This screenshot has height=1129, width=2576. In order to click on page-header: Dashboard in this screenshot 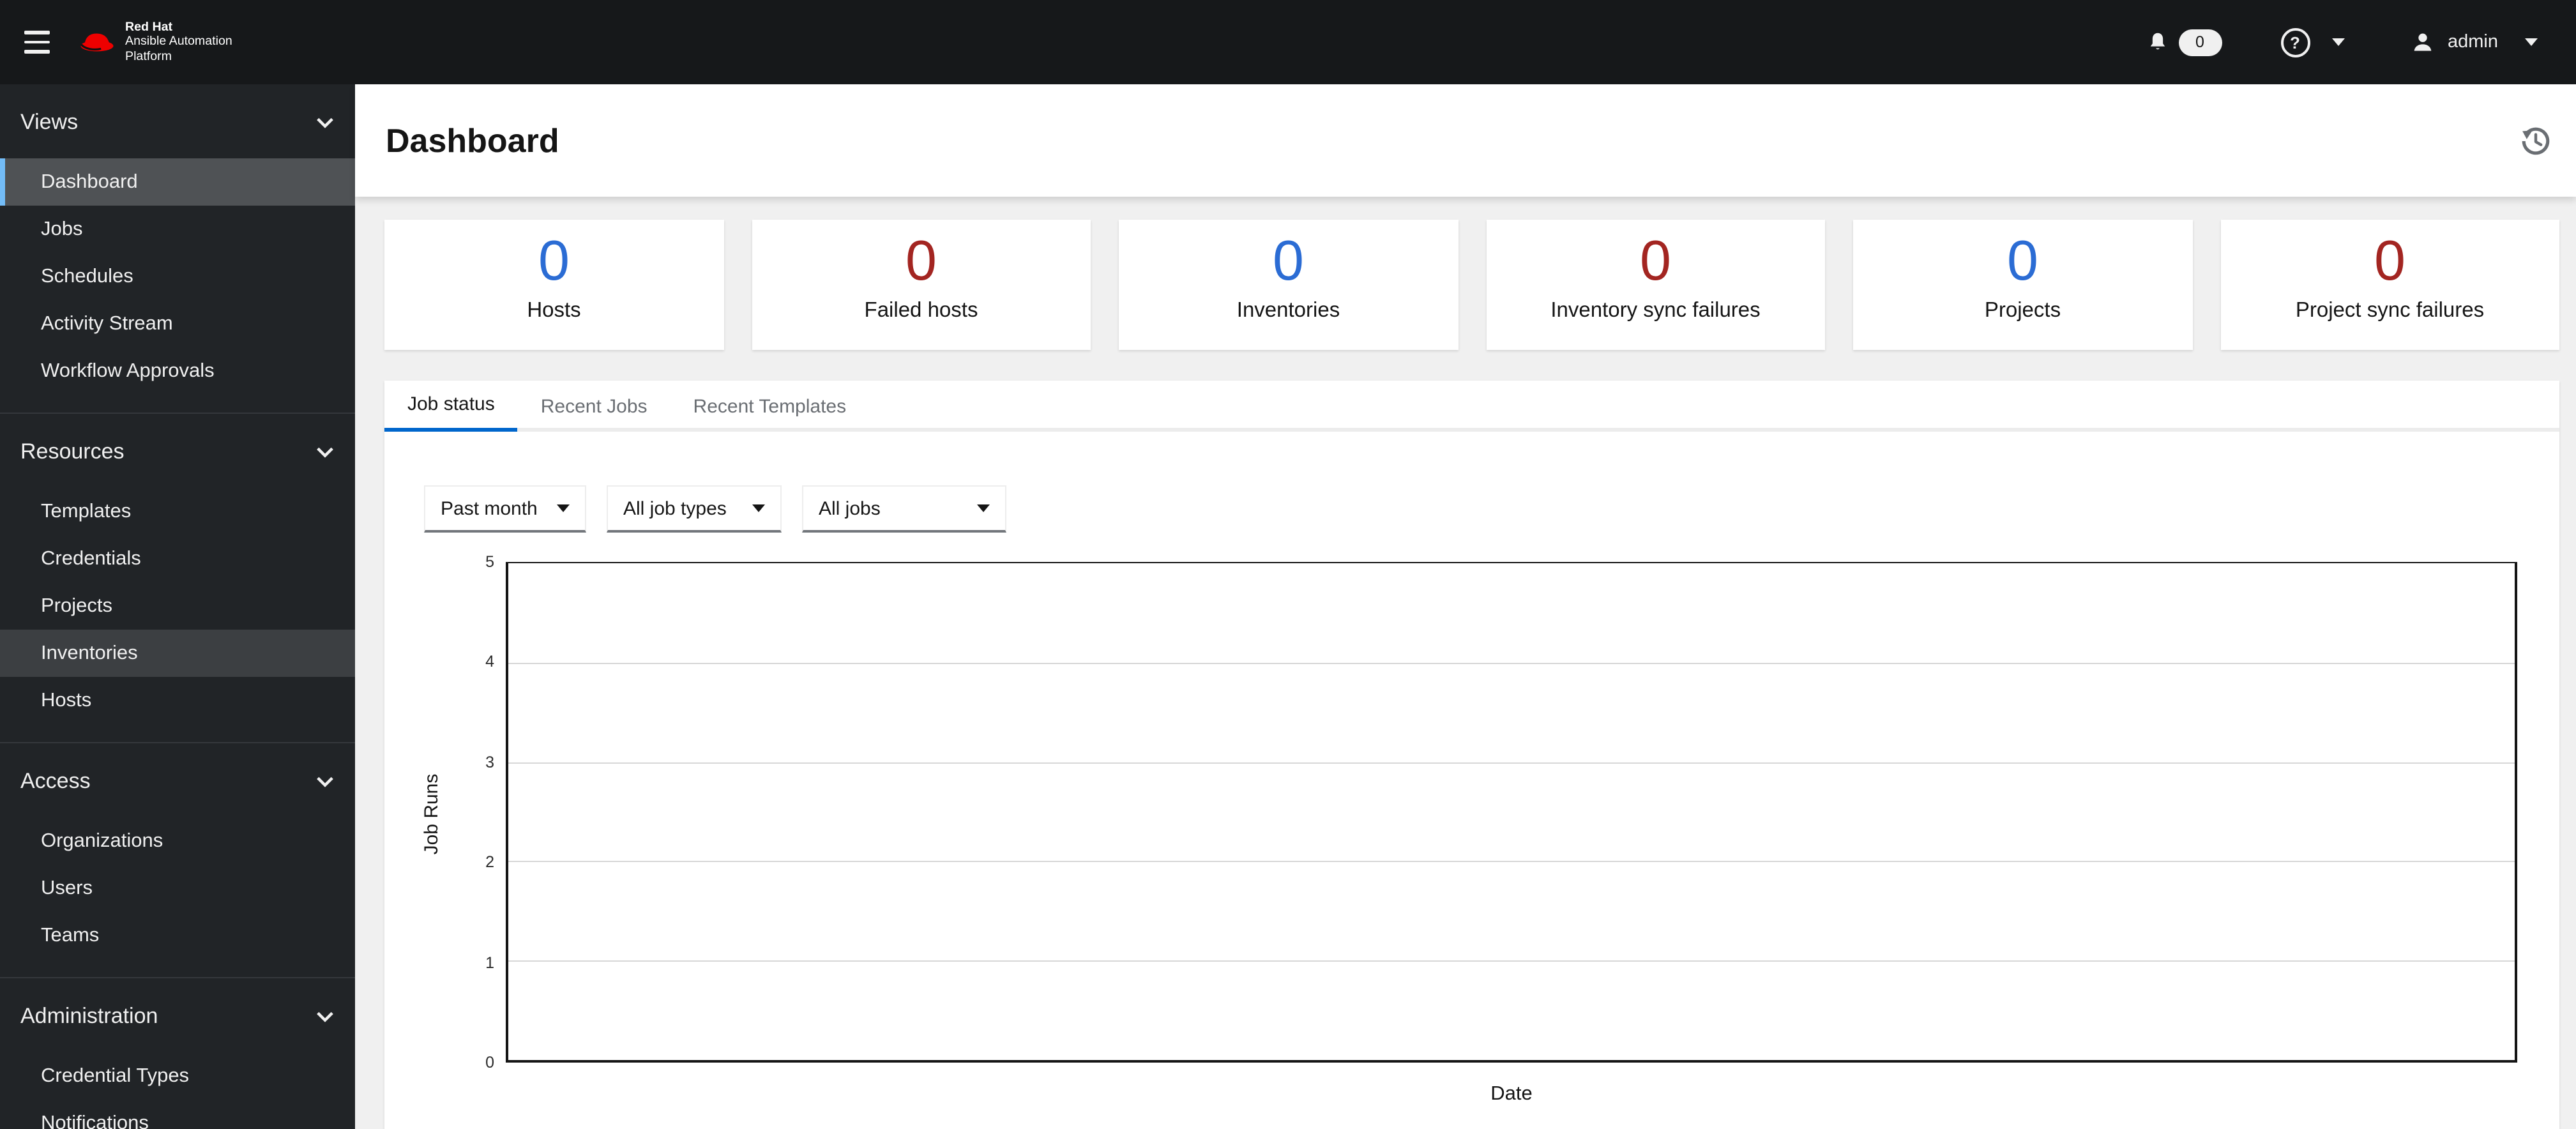, I will do `click(1466, 140)`.